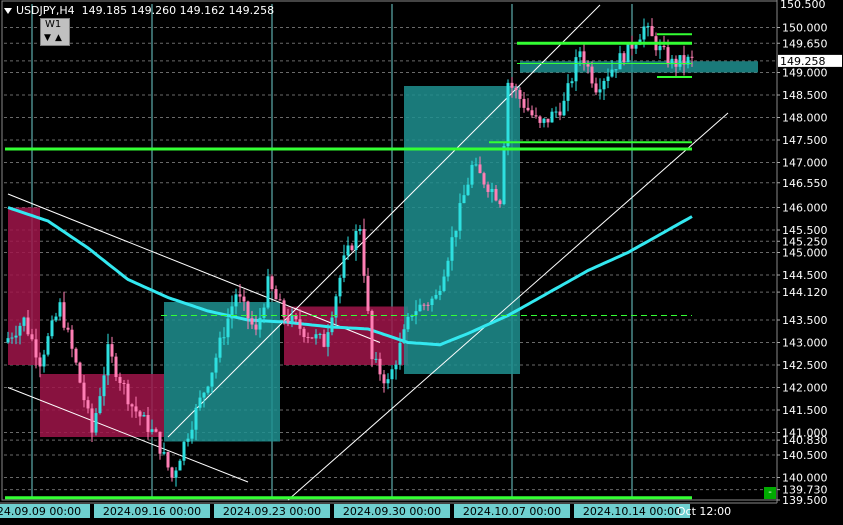 Image resolution: width=843 pixels, height=525 pixels. I want to click on symbol-label: USDJPY,H4, so click(45, 10).